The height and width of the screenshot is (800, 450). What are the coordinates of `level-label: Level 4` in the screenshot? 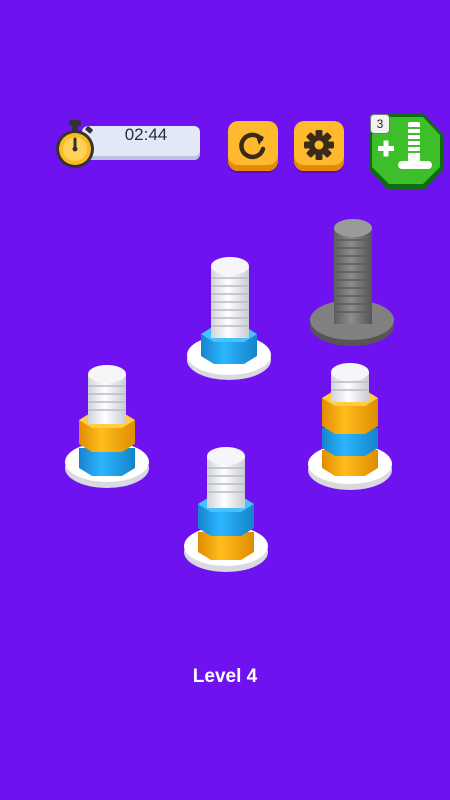 It's located at (225, 676).